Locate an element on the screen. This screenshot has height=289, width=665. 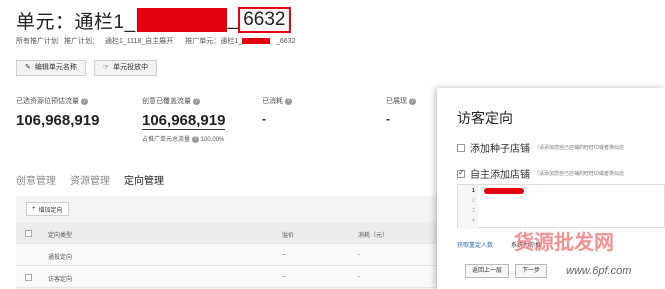
title-prefix: 单元：通栏1_ is located at coordinates (76, 22).